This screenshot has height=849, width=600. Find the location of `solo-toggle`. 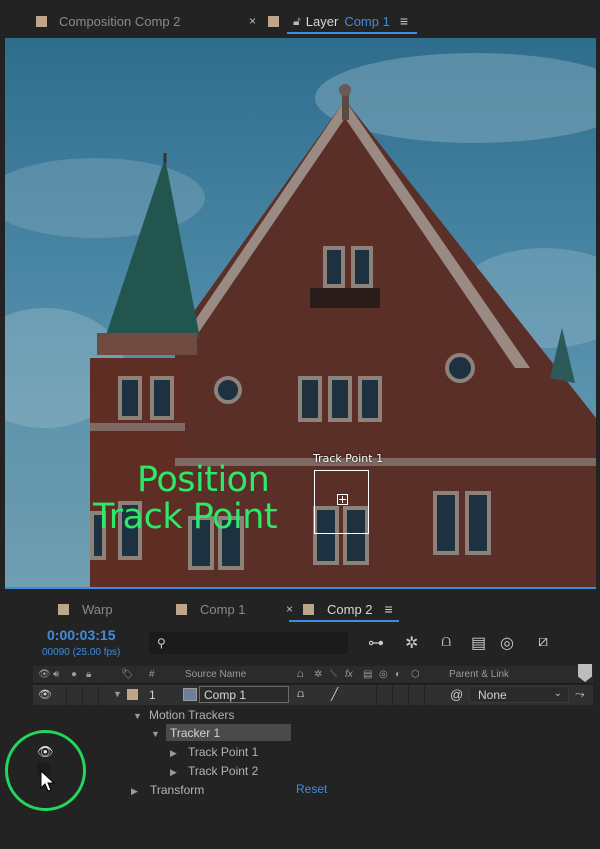

solo-toggle is located at coordinates (75, 695).